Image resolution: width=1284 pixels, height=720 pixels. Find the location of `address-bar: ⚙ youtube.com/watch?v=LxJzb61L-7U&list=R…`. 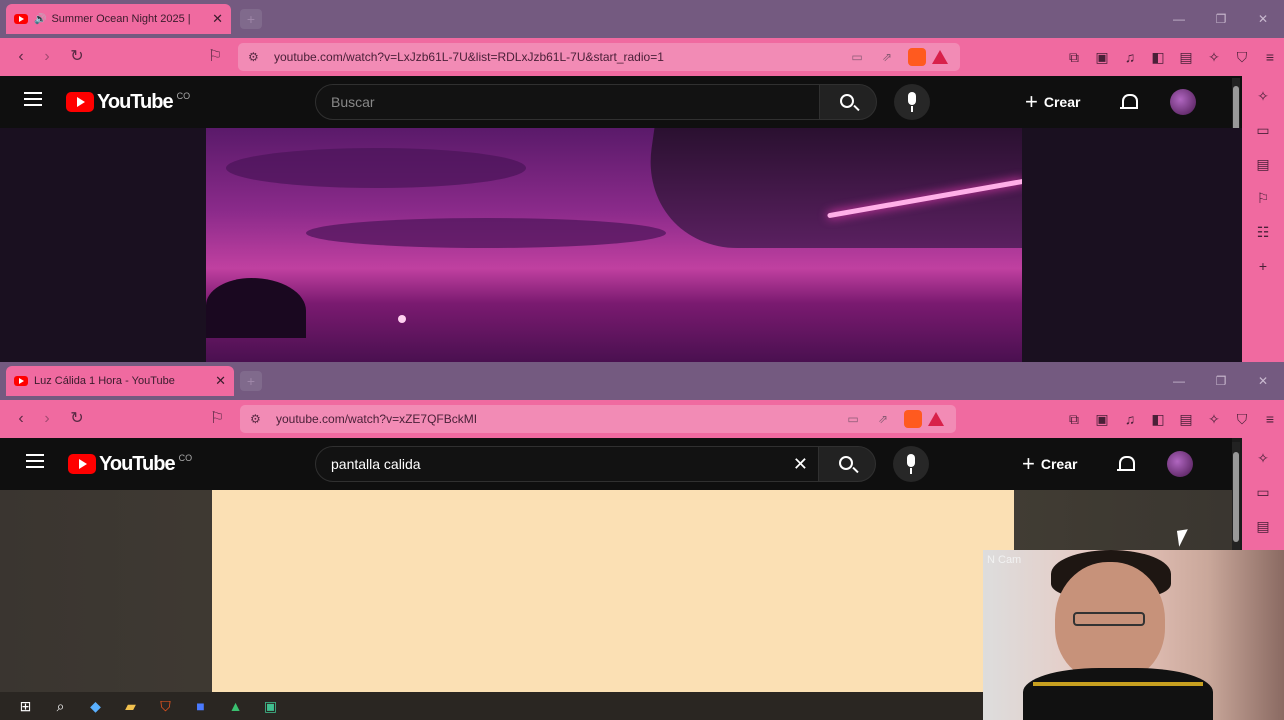

address-bar: ⚙ youtube.com/watch?v=LxJzb61L-7U&list=R… is located at coordinates (599, 57).